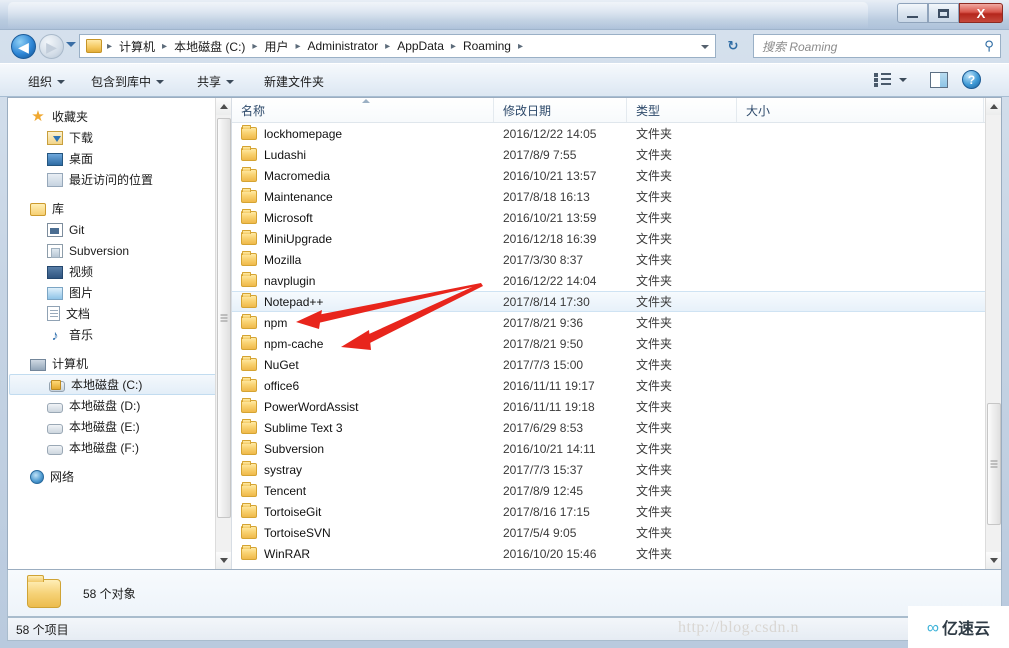 The image size is (1009, 648). Describe the element at coordinates (215, 81) in the screenshot. I see `share-menu-button: 共享` at that location.